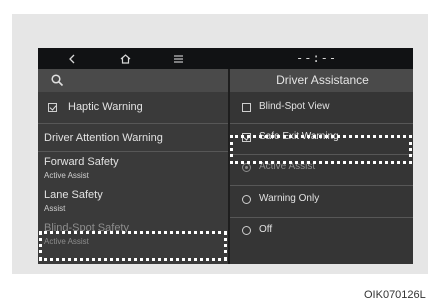  I want to click on search-icon, so click(57, 83).